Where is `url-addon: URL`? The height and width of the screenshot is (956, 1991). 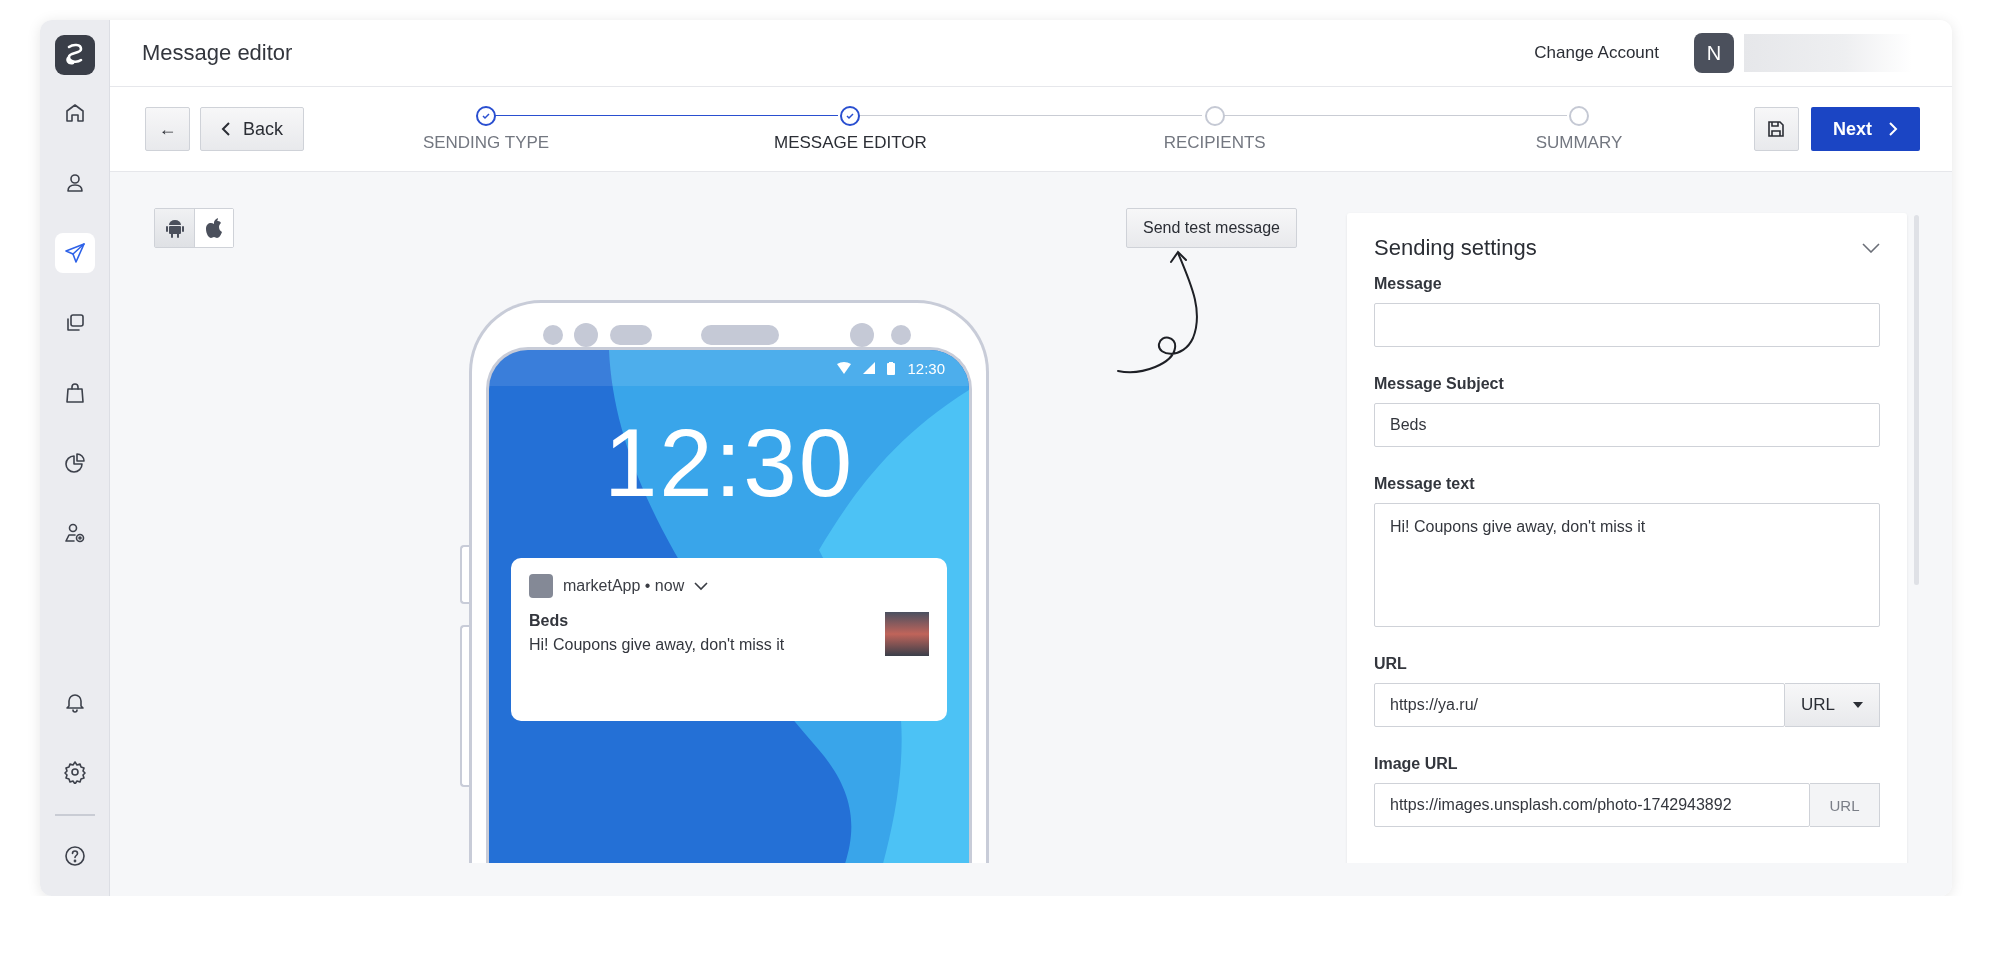
url-addon: URL is located at coordinates (1845, 805).